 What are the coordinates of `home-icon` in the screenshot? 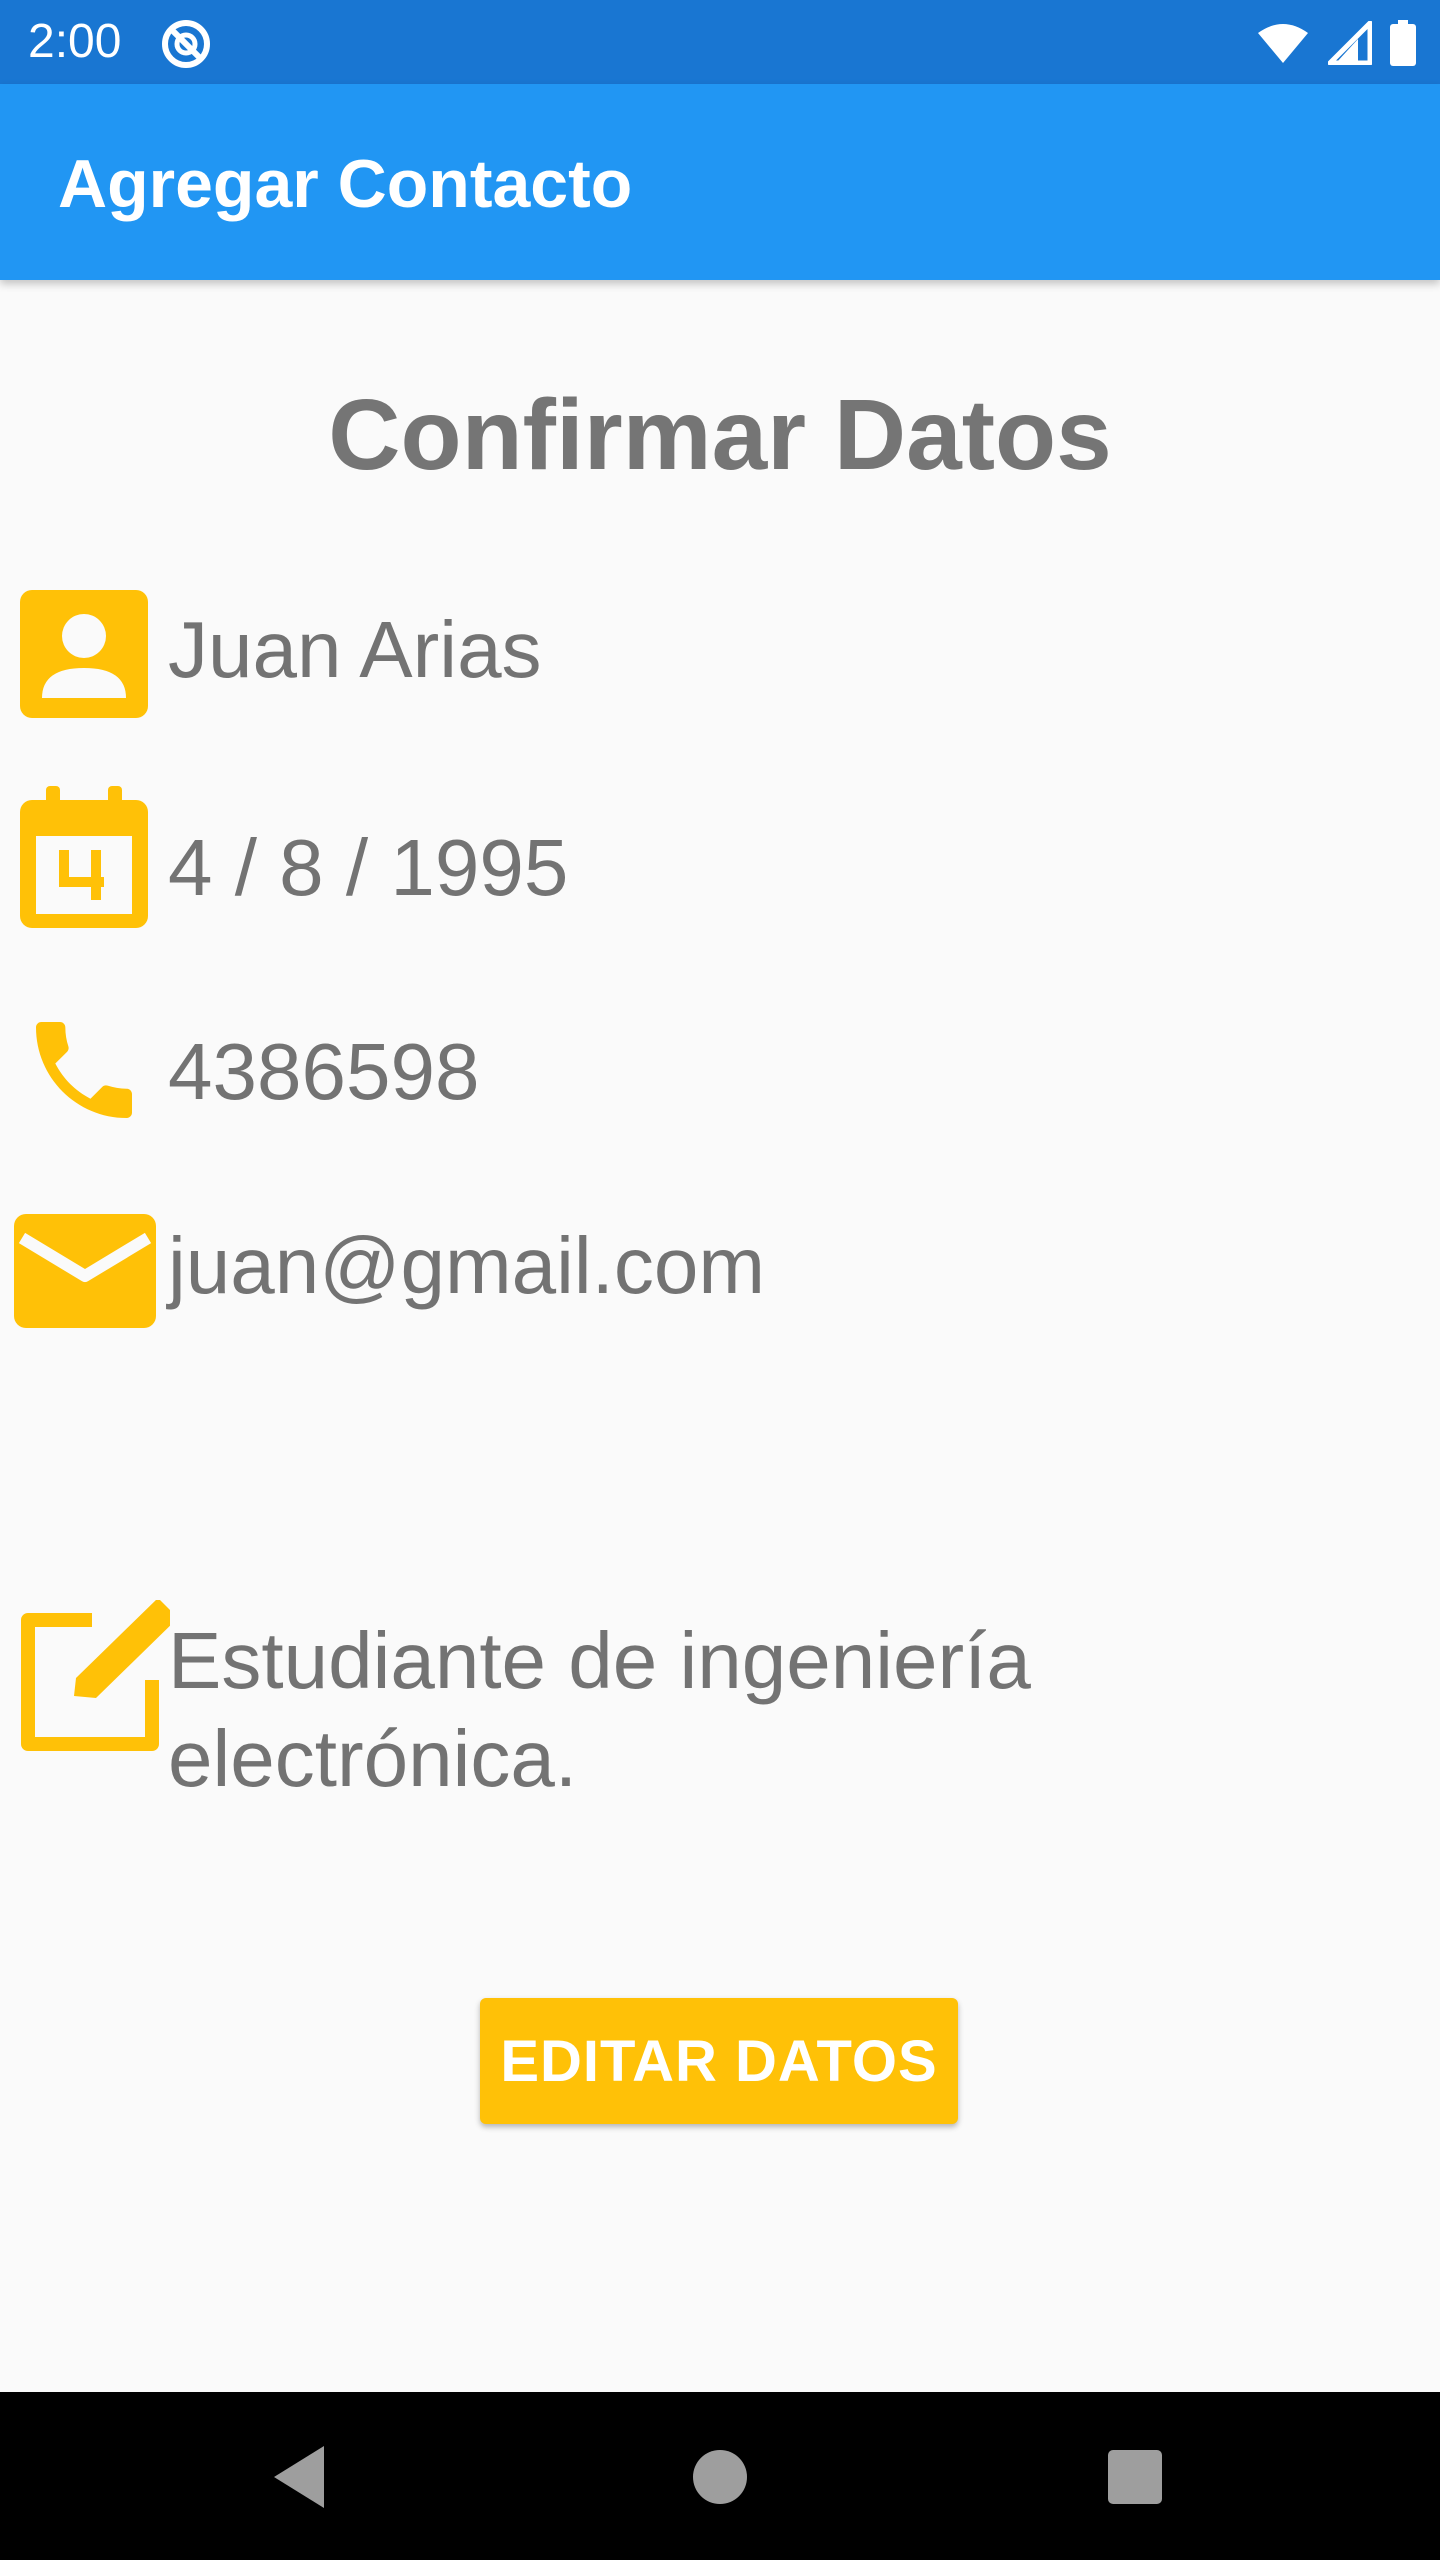 It's located at (720, 2477).